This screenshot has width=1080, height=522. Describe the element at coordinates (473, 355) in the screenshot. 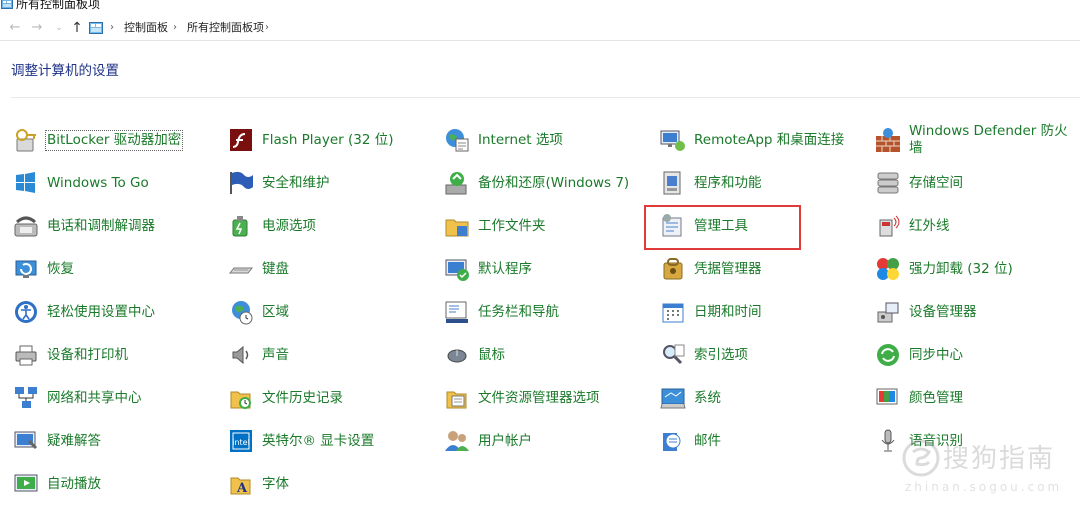

I see `control-panel-item: 鼠标` at that location.